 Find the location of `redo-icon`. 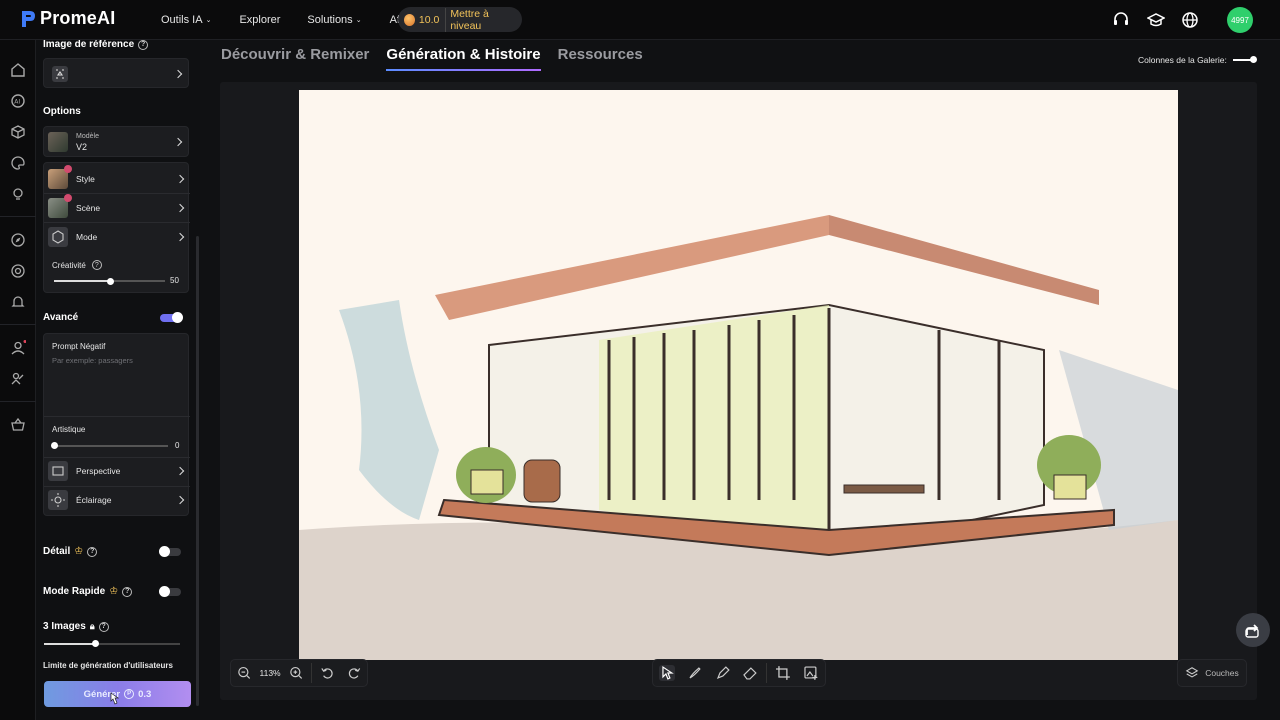

redo-icon is located at coordinates (354, 673).